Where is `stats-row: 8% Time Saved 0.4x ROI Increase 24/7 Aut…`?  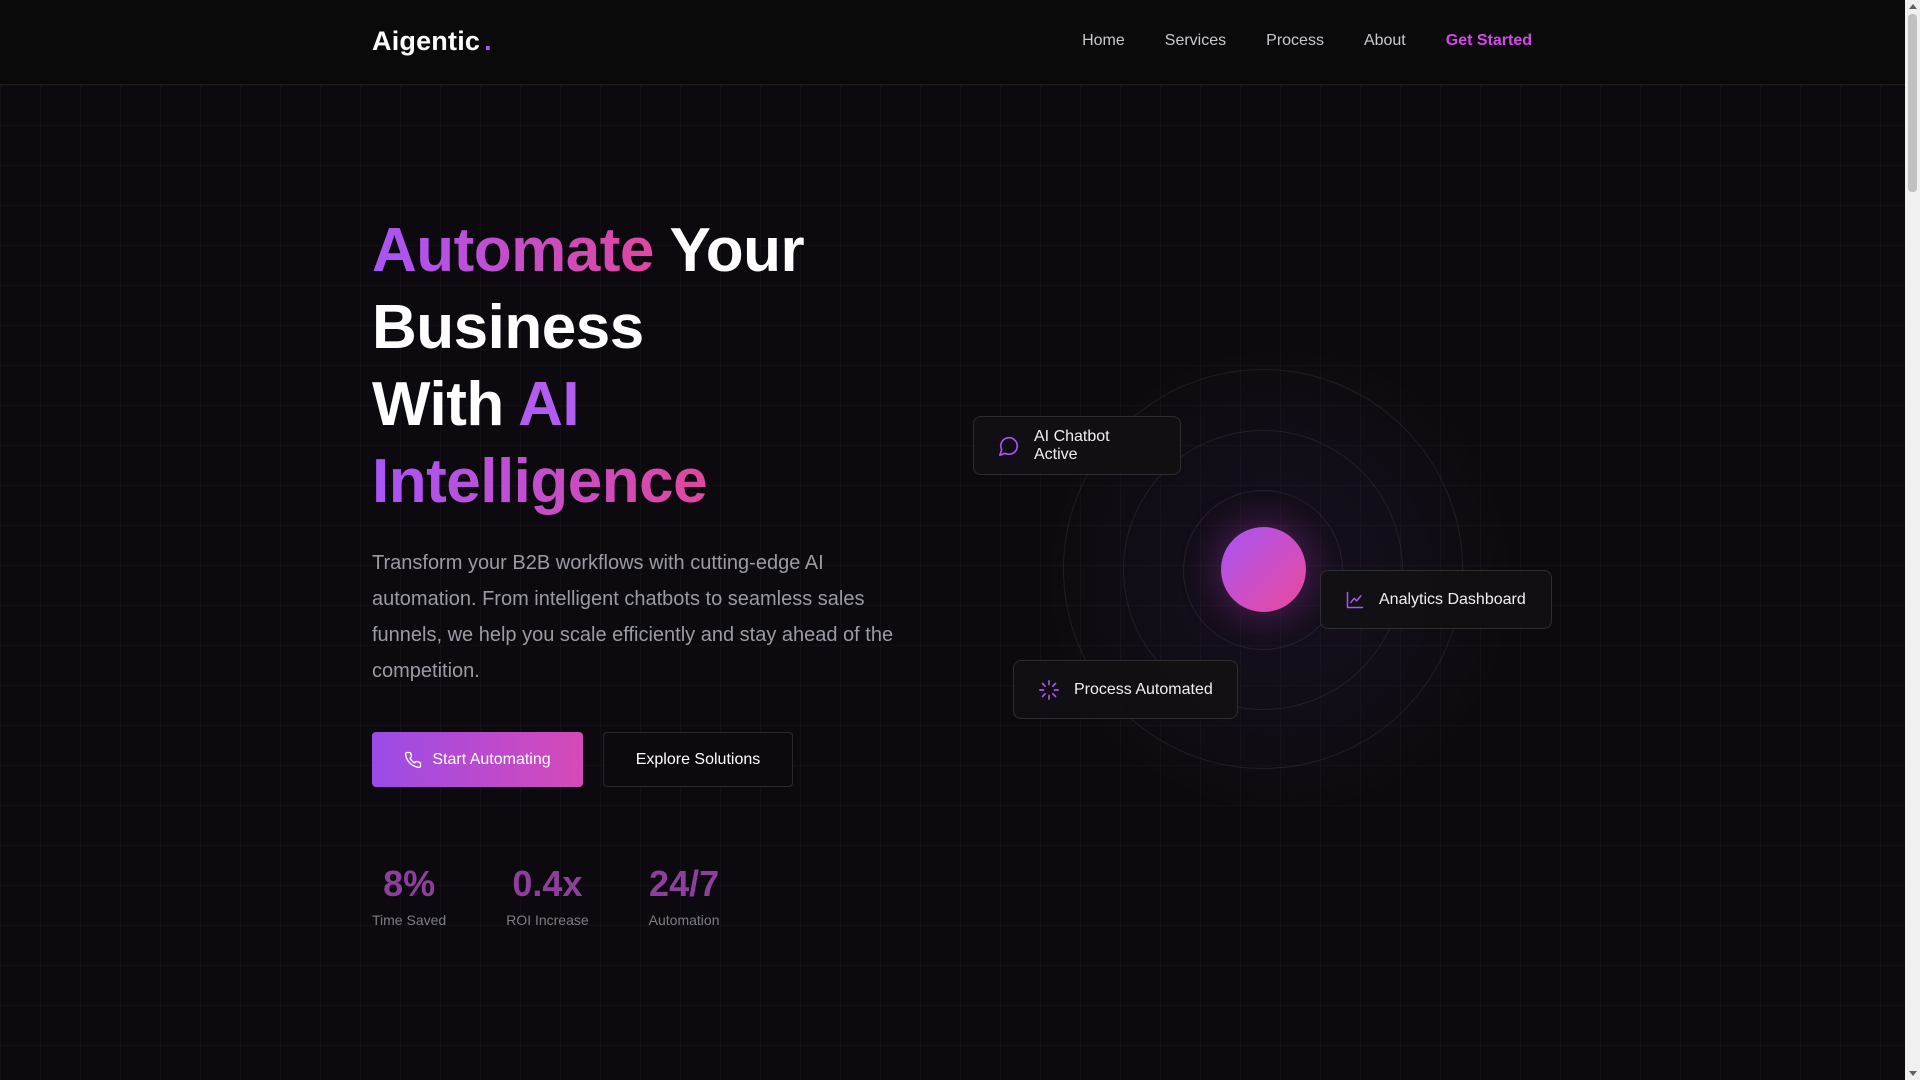
stats-row: 8% Time Saved 0.4x ROI Increase 24/7 Aut… is located at coordinates (576, 895).